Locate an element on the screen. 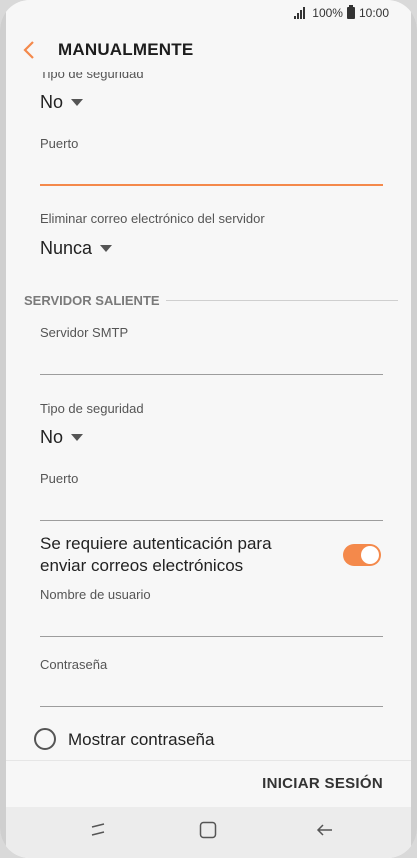 This screenshot has height=858, width=417. username-label: Nombre de usuario is located at coordinates (95, 594).